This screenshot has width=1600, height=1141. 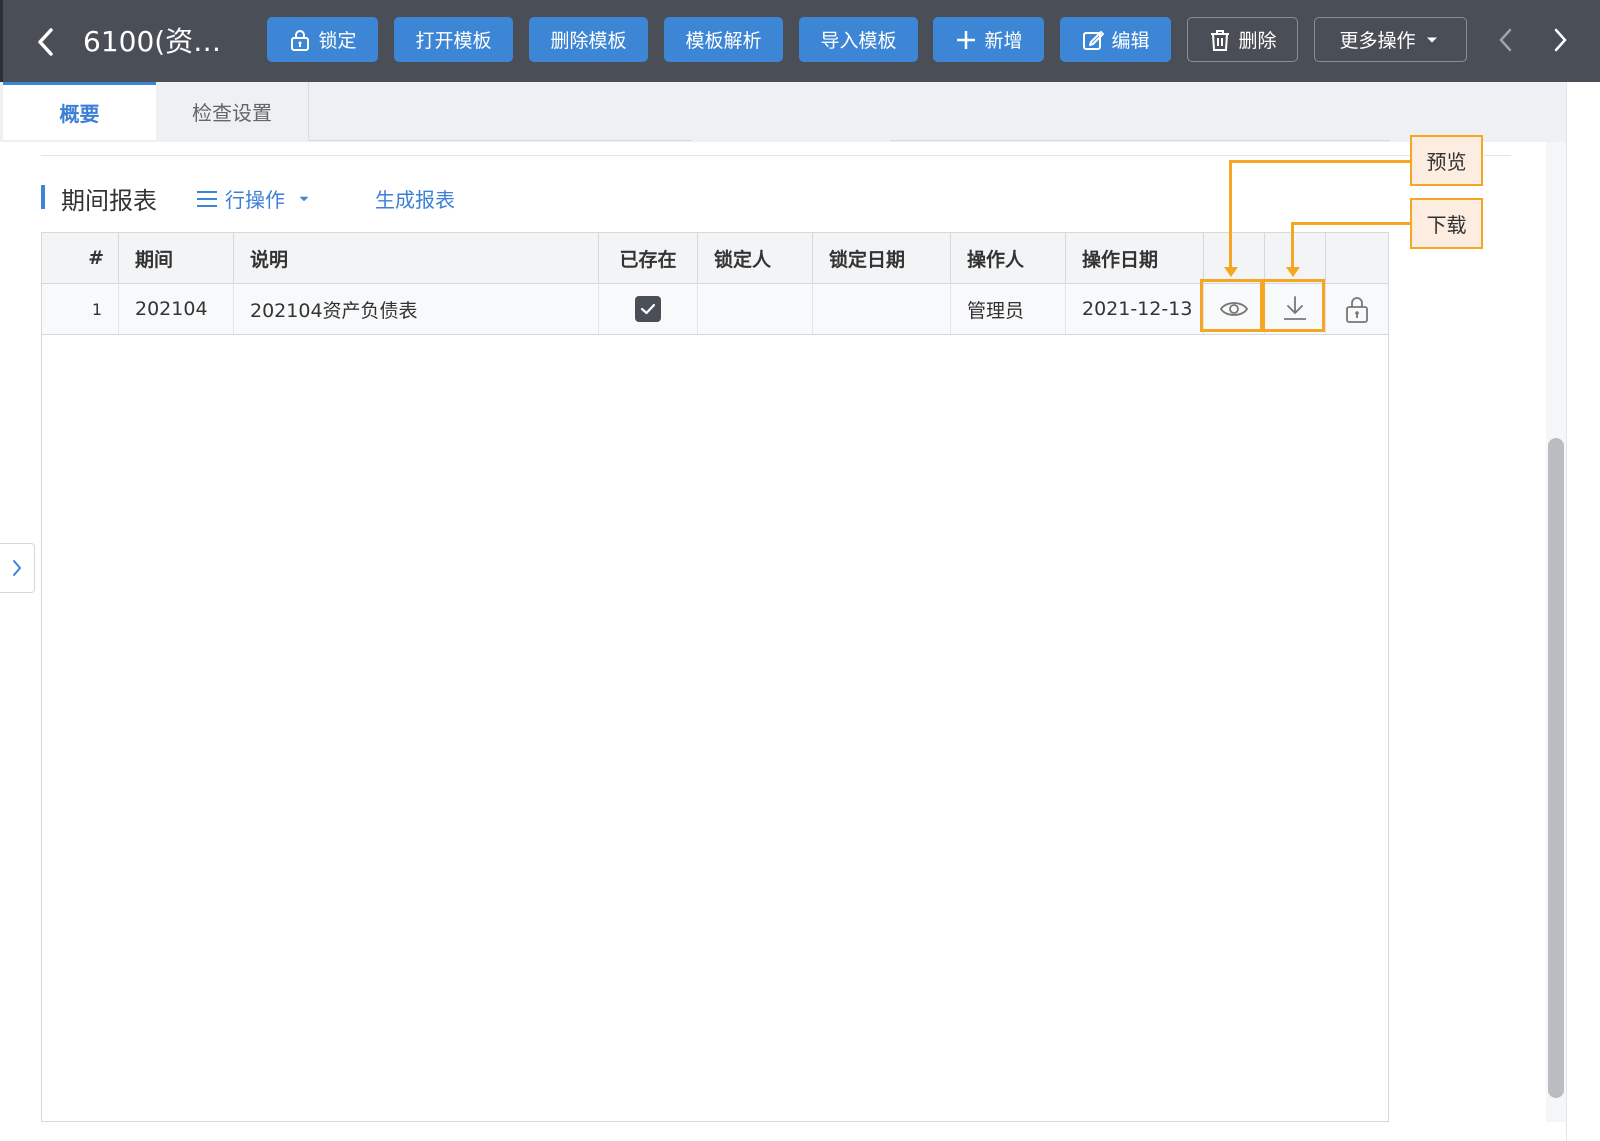 What do you see at coordinates (1231, 305) in the screenshot?
I see `preview-highlight` at bounding box center [1231, 305].